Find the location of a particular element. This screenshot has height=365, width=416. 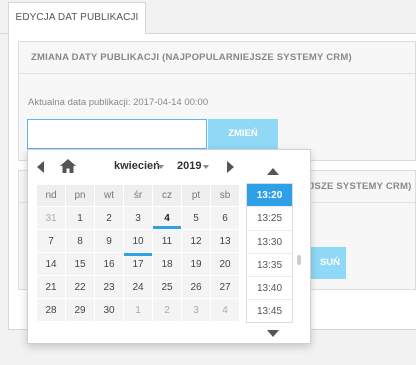

time-option: 13:45 is located at coordinates (269, 311).